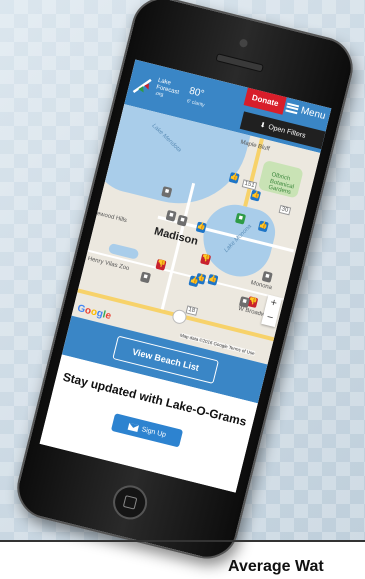 Image resolution: width=365 pixels, height=579 pixels. I want to click on shorewood-label: ewood Hills, so click(112, 217).